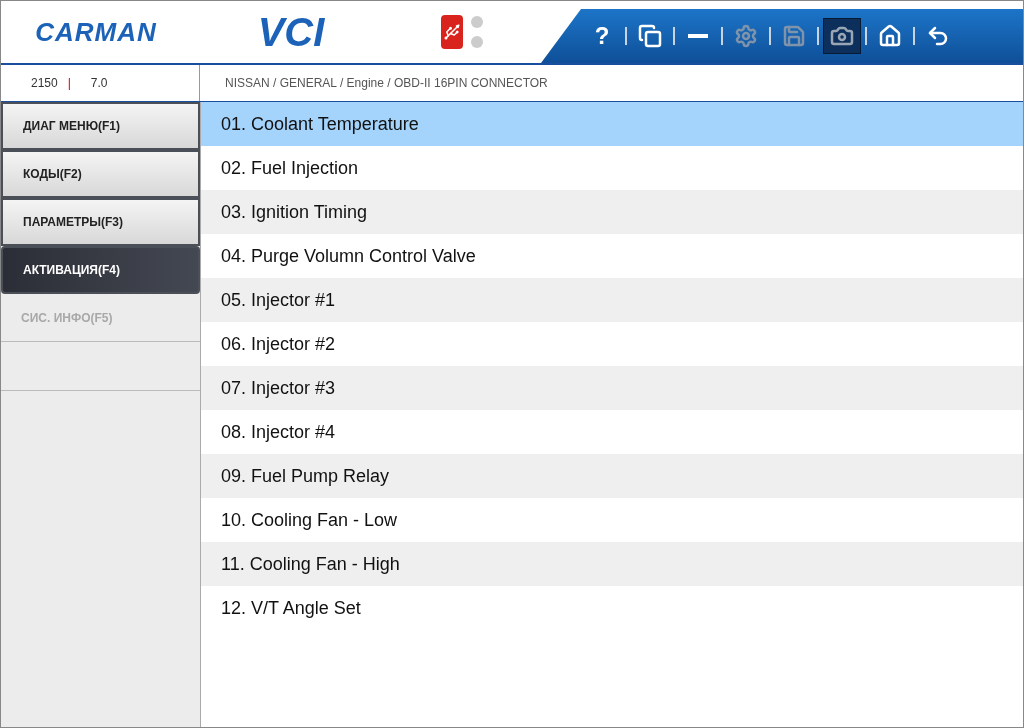  What do you see at coordinates (100, 126) in the screenshot?
I see `sidebar-menu-button: ДИАГ МЕНЮ(F1)` at bounding box center [100, 126].